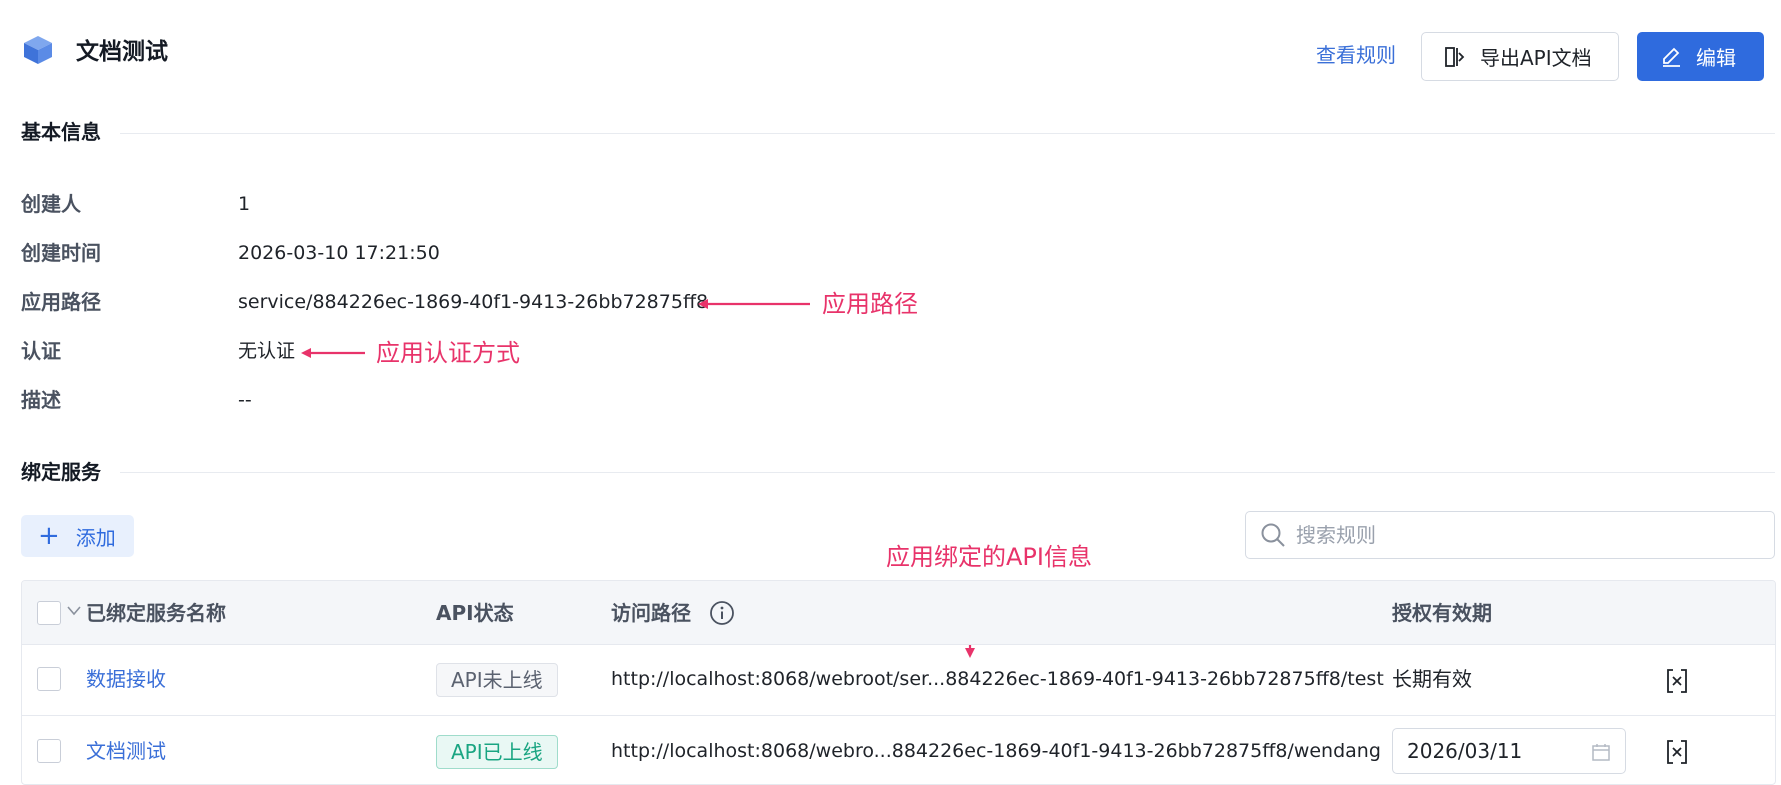 This screenshot has height=785, width=1781. Describe the element at coordinates (947, 133) in the screenshot. I see `basic-info-divider` at that location.